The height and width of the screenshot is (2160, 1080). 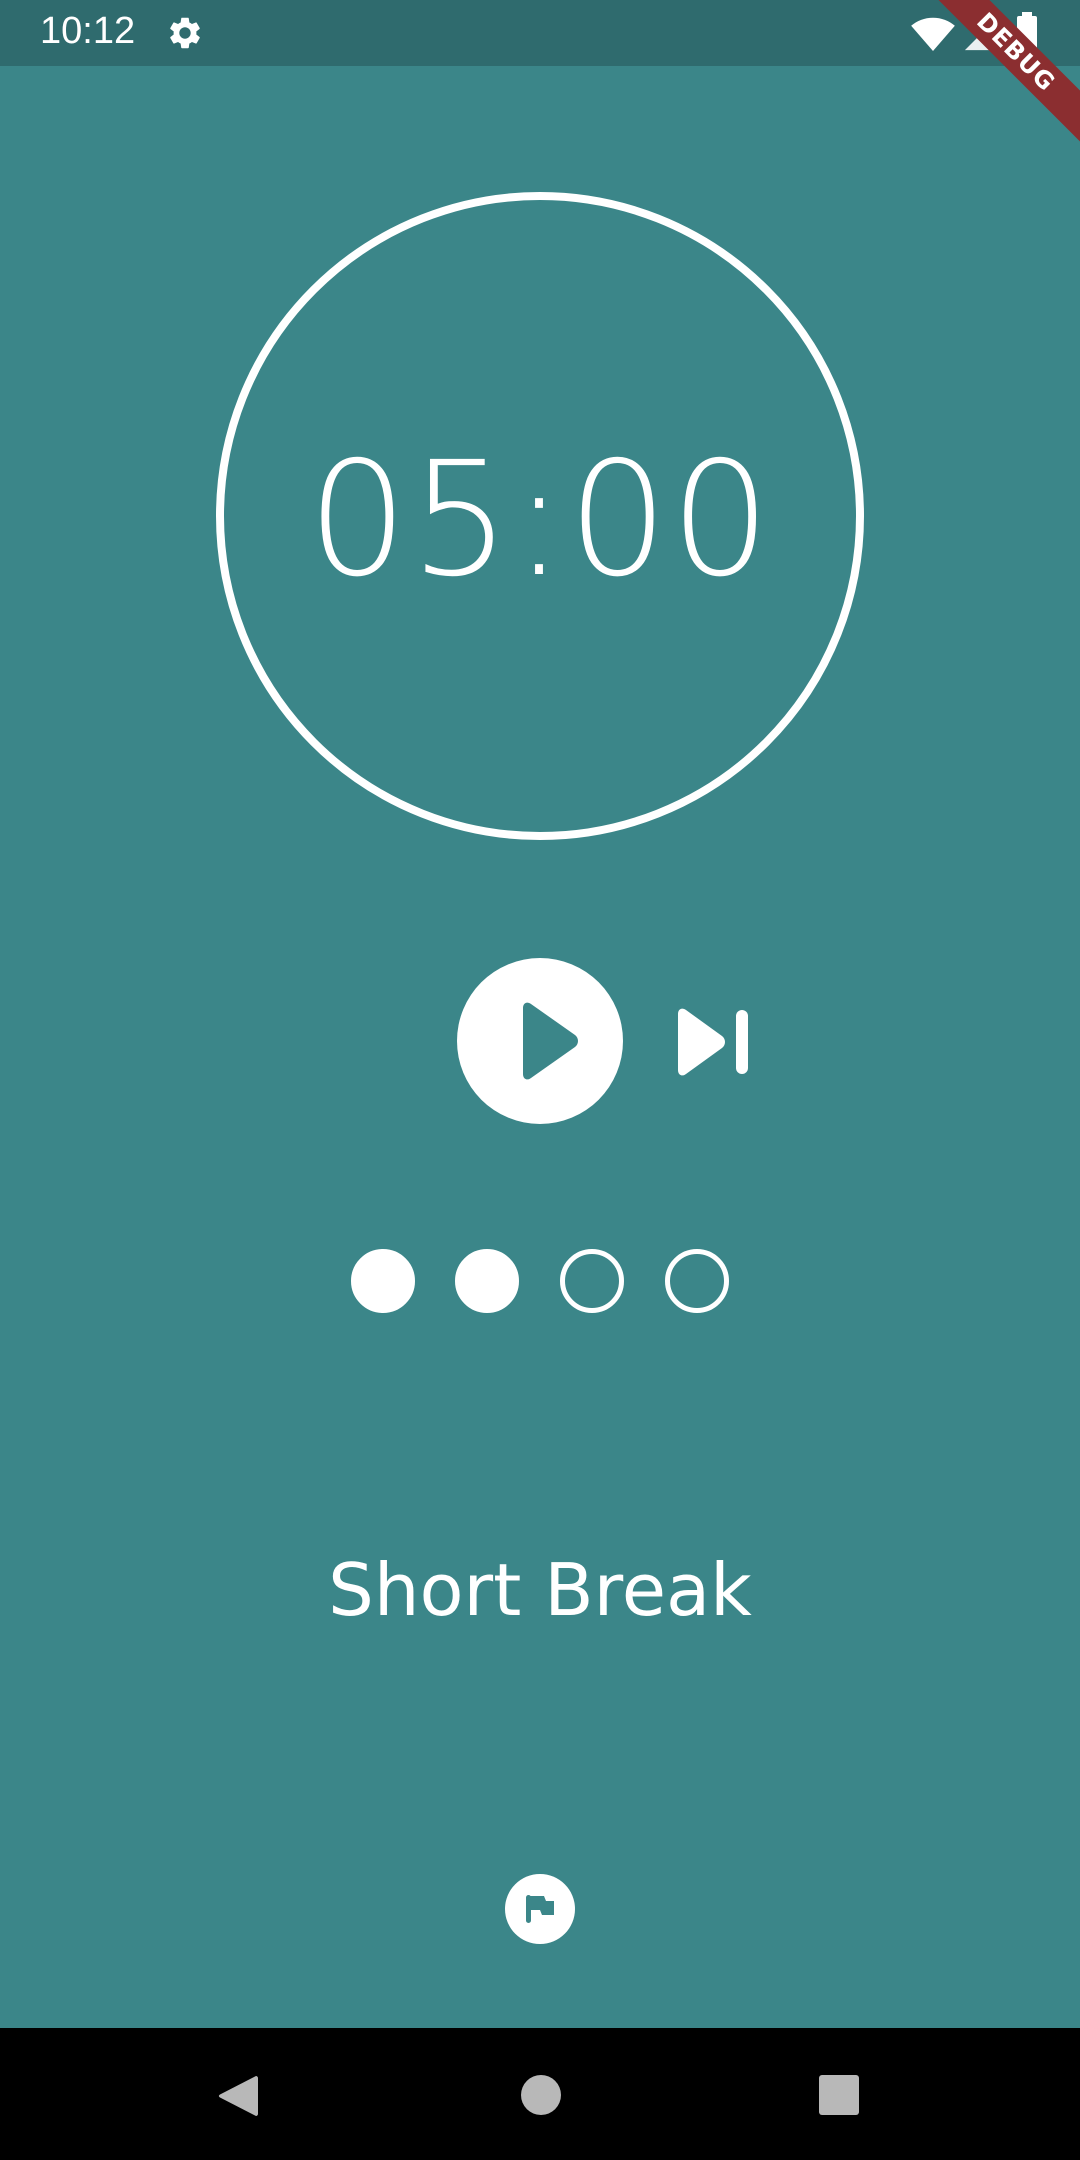 I want to click on skip-next-button, so click(x=713, y=1042).